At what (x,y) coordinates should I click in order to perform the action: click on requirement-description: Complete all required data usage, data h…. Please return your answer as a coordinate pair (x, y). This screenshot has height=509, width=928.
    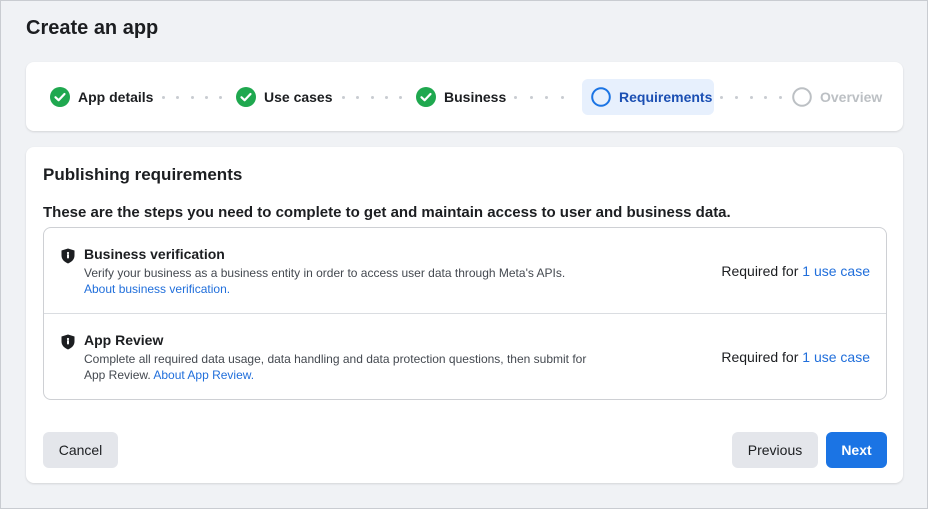
    Looking at the image, I should click on (344, 367).